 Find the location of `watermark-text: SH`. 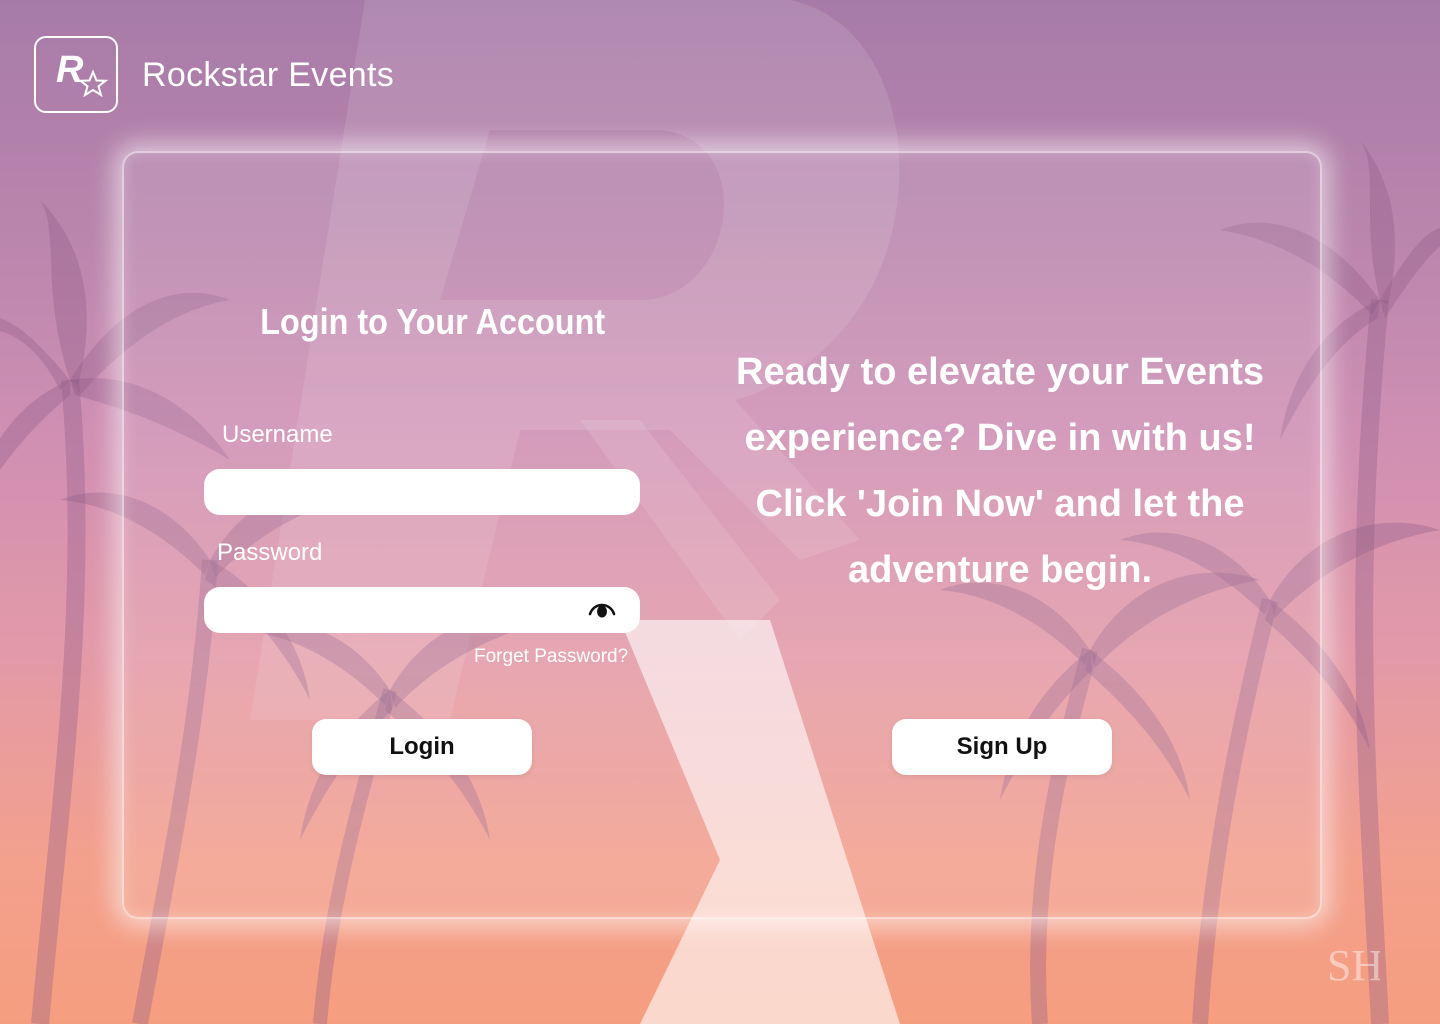

watermark-text: SH is located at coordinates (1355, 965).